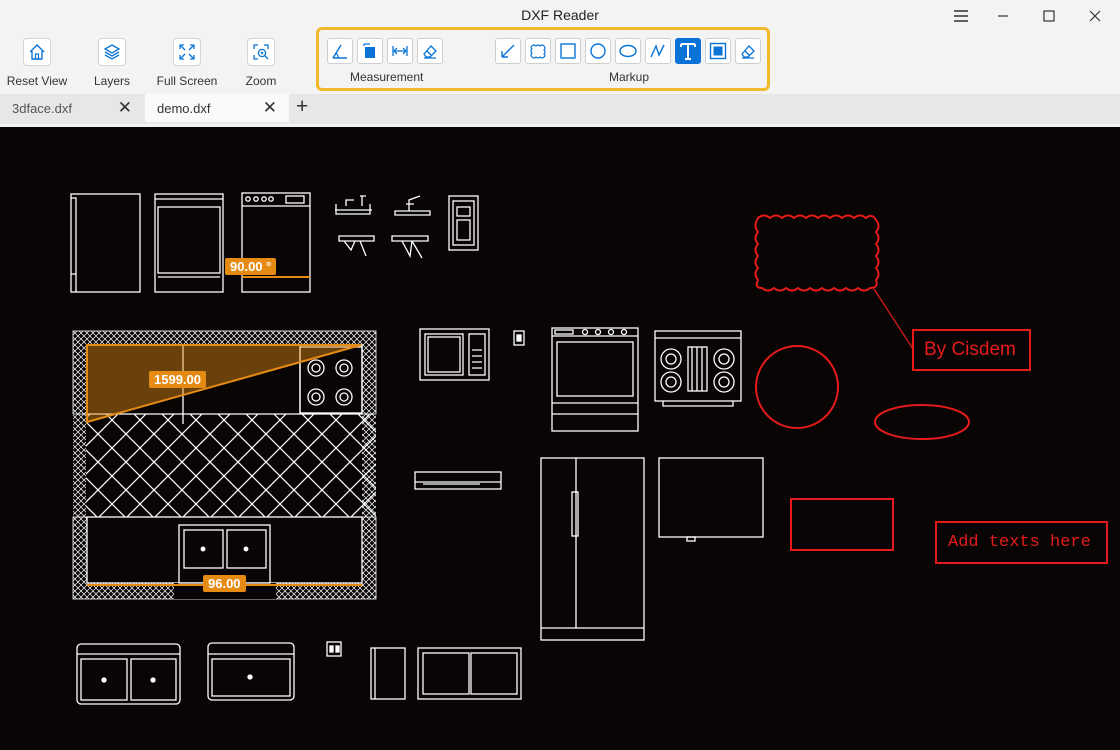 The image size is (1120, 750). I want to click on area-icon, so click(369, 50).